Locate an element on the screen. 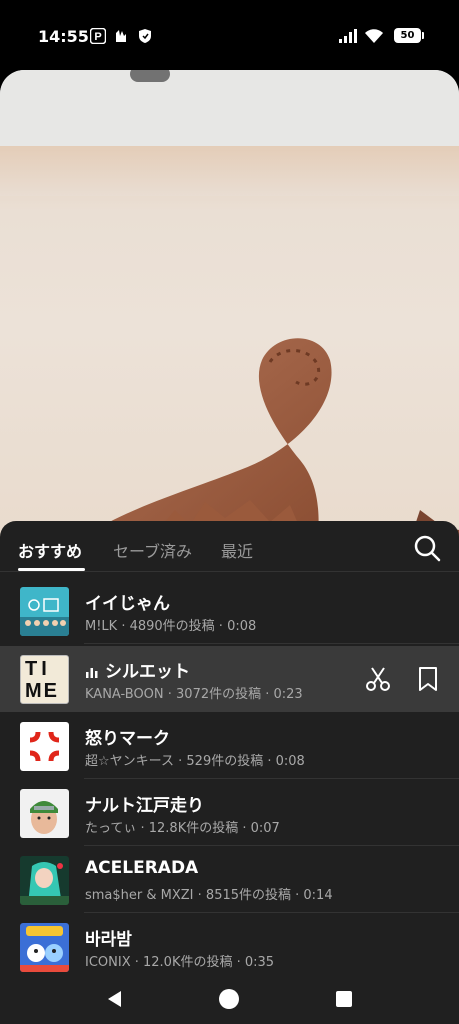  thumbnail-lettering-bottom: ME is located at coordinates (42, 691).